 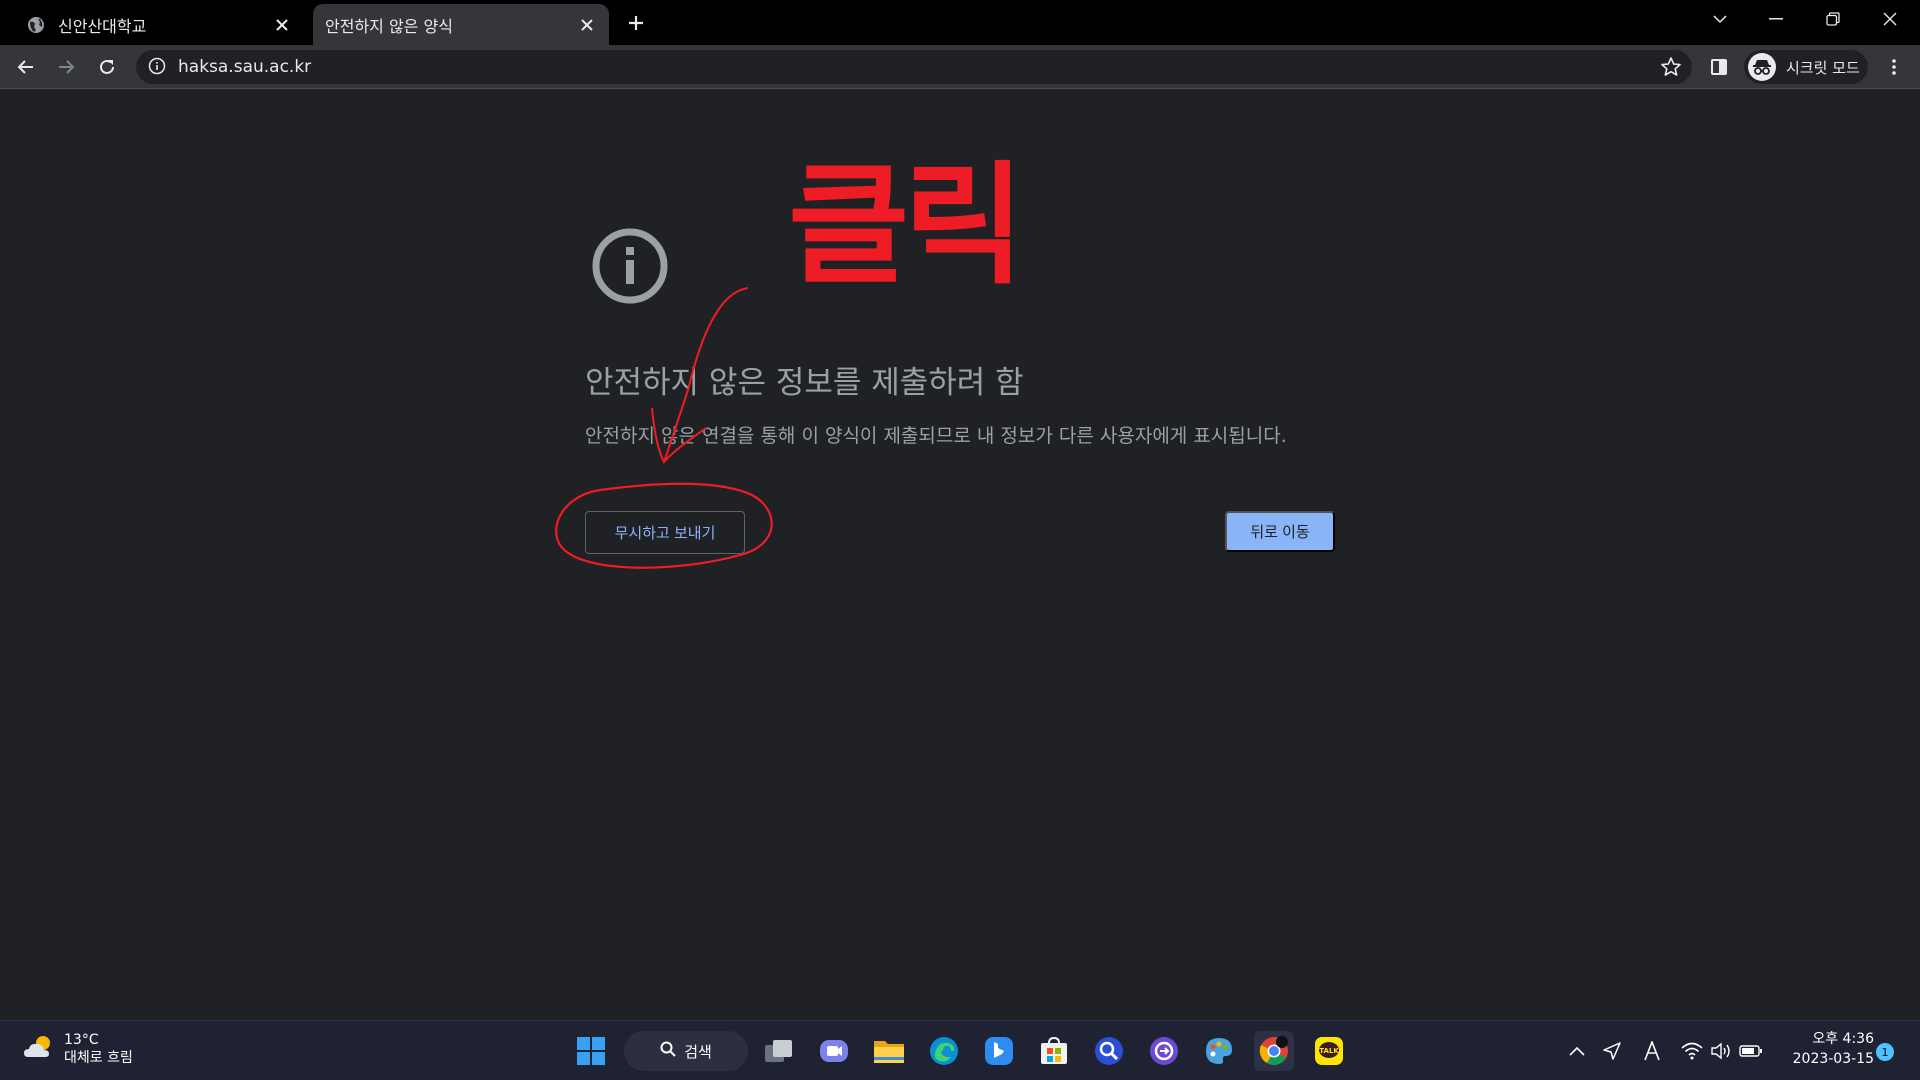 What do you see at coordinates (1885, 1052) in the screenshot?
I see `notification-badge: 1` at bounding box center [1885, 1052].